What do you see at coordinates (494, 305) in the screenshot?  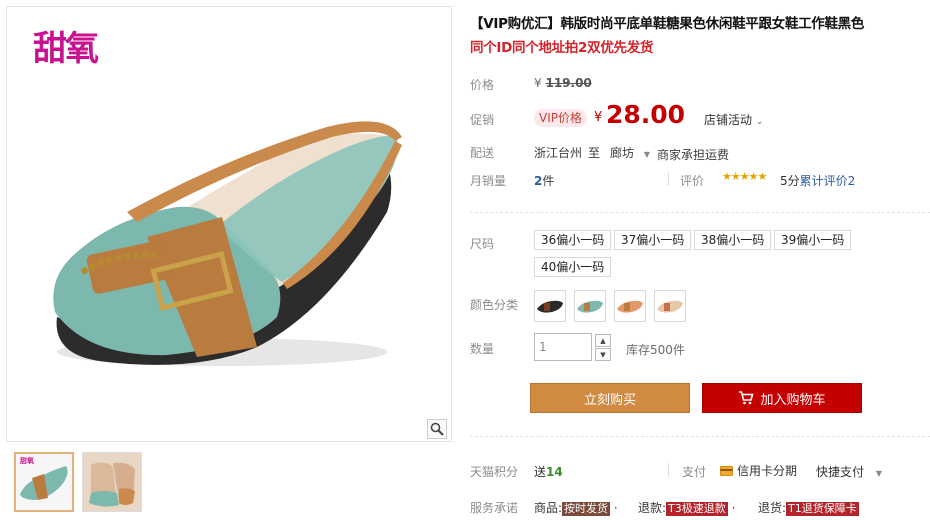 I see `color-label: 颜色分类` at bounding box center [494, 305].